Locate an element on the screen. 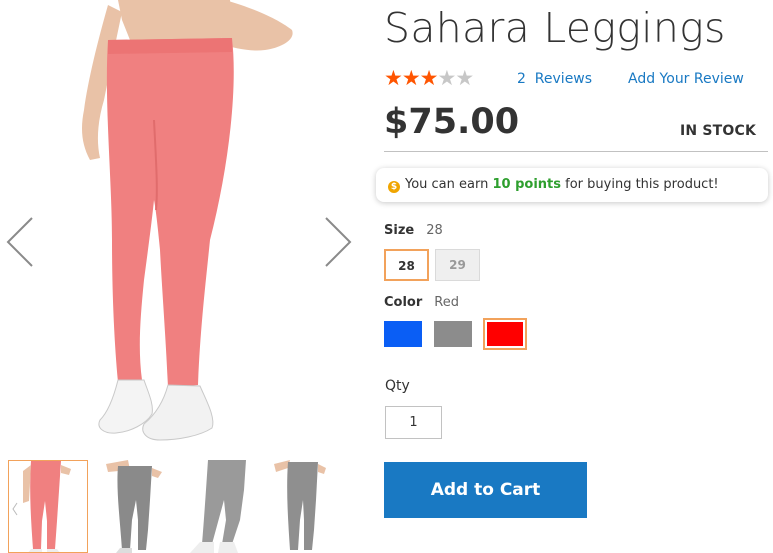 The image size is (773, 553). qty-label: Qty is located at coordinates (397, 386).